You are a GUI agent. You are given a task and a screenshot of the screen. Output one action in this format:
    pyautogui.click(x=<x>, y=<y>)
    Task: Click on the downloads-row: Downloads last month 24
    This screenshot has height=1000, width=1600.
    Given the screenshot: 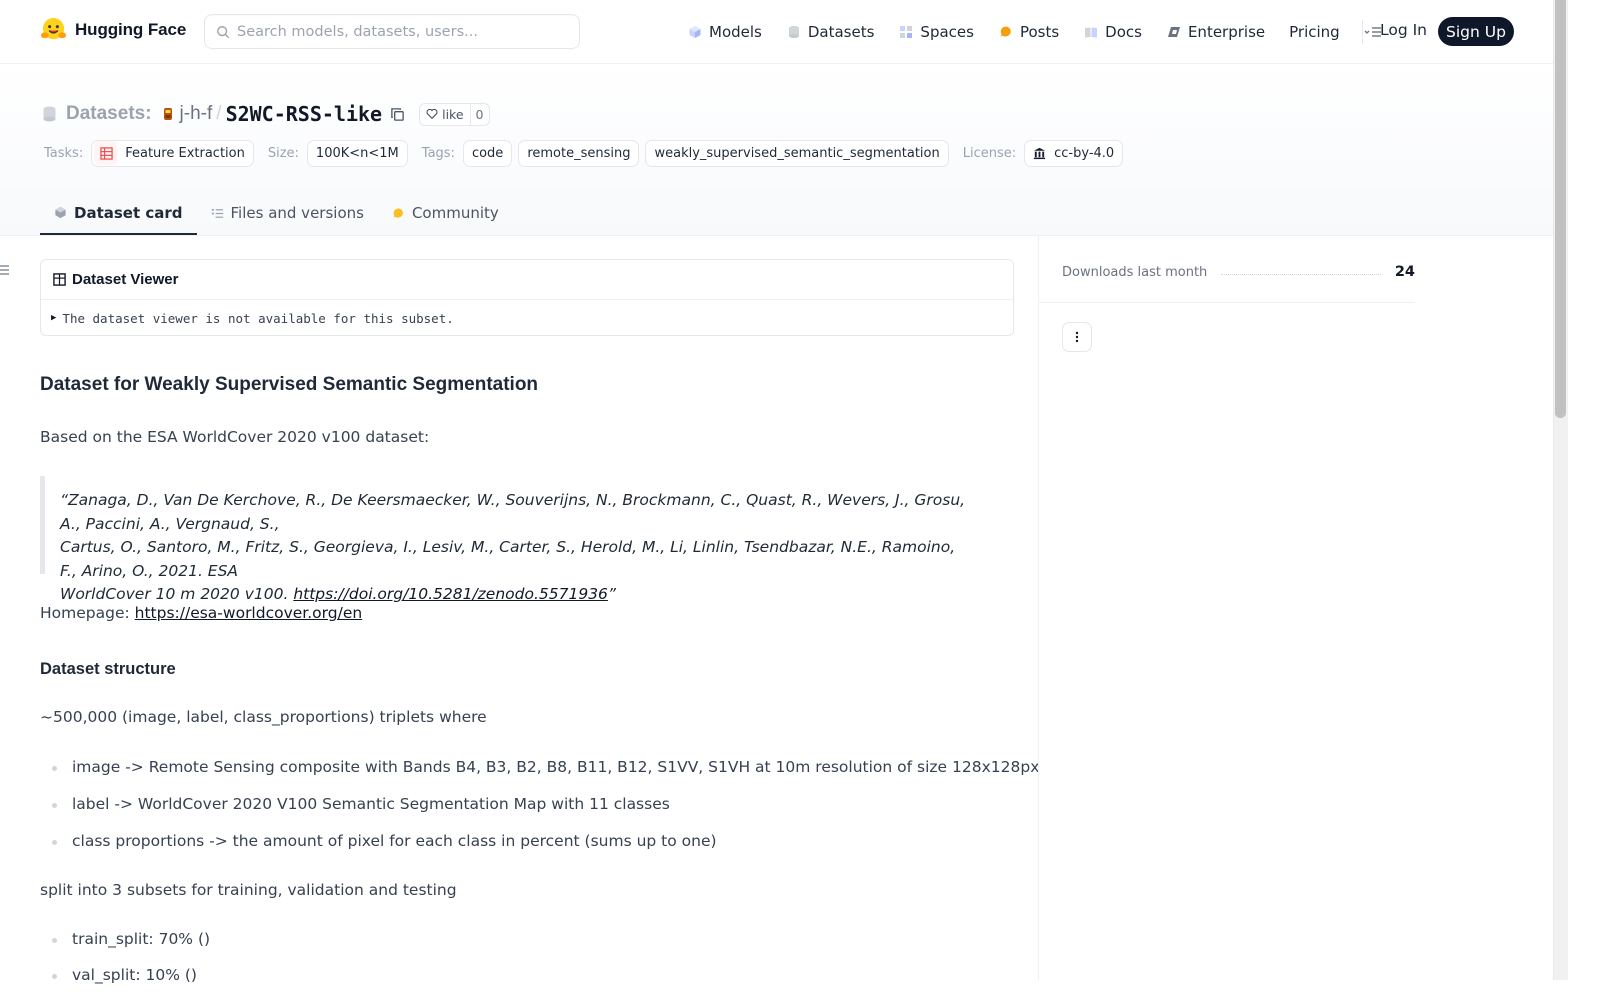 What is the action you would take?
    pyautogui.click(x=1238, y=272)
    